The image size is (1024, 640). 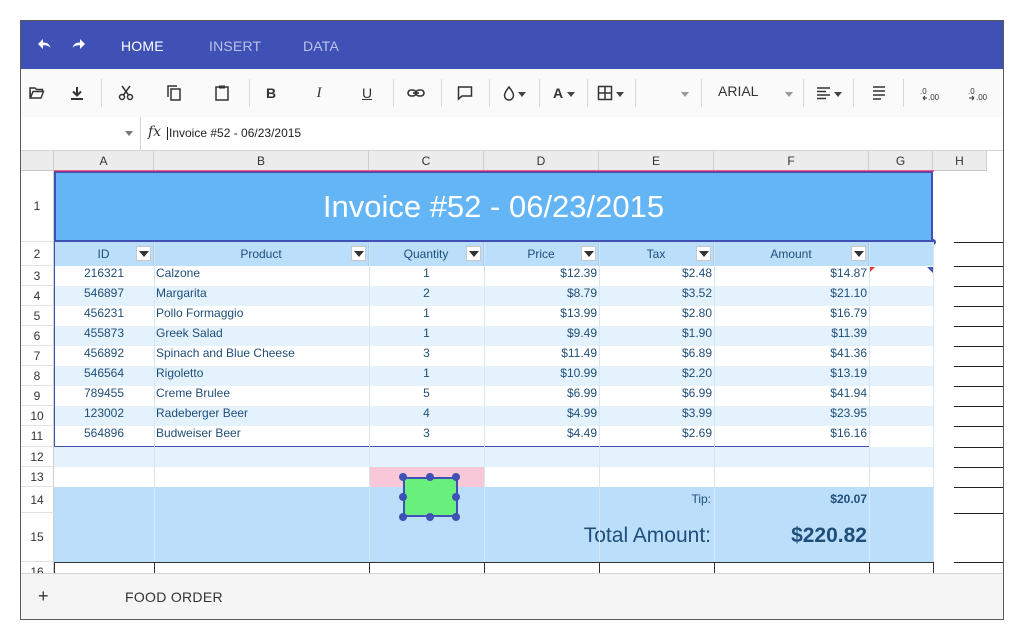 What do you see at coordinates (37, 567) in the screenshot?
I see `row-header-16: 16` at bounding box center [37, 567].